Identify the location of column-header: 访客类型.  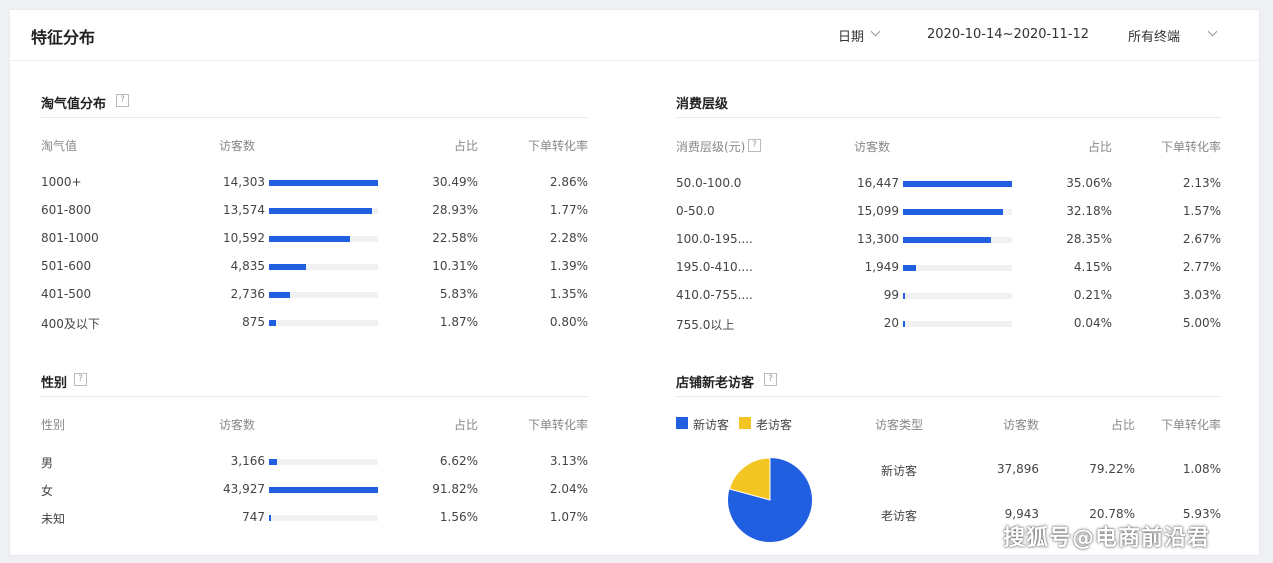
(899, 425).